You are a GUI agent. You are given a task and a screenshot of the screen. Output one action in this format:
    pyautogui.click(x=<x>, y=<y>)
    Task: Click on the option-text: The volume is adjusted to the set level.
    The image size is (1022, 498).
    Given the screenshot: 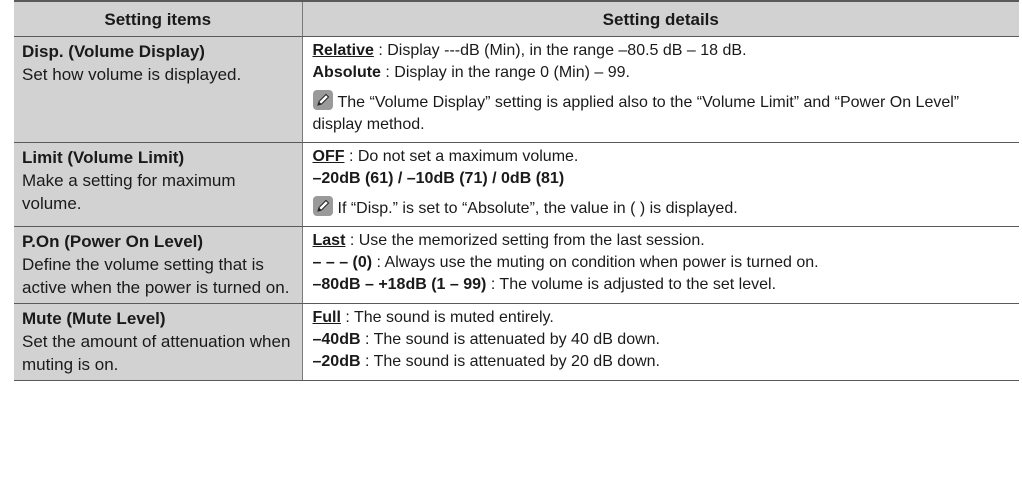 What is the action you would take?
    pyautogui.click(x=638, y=284)
    